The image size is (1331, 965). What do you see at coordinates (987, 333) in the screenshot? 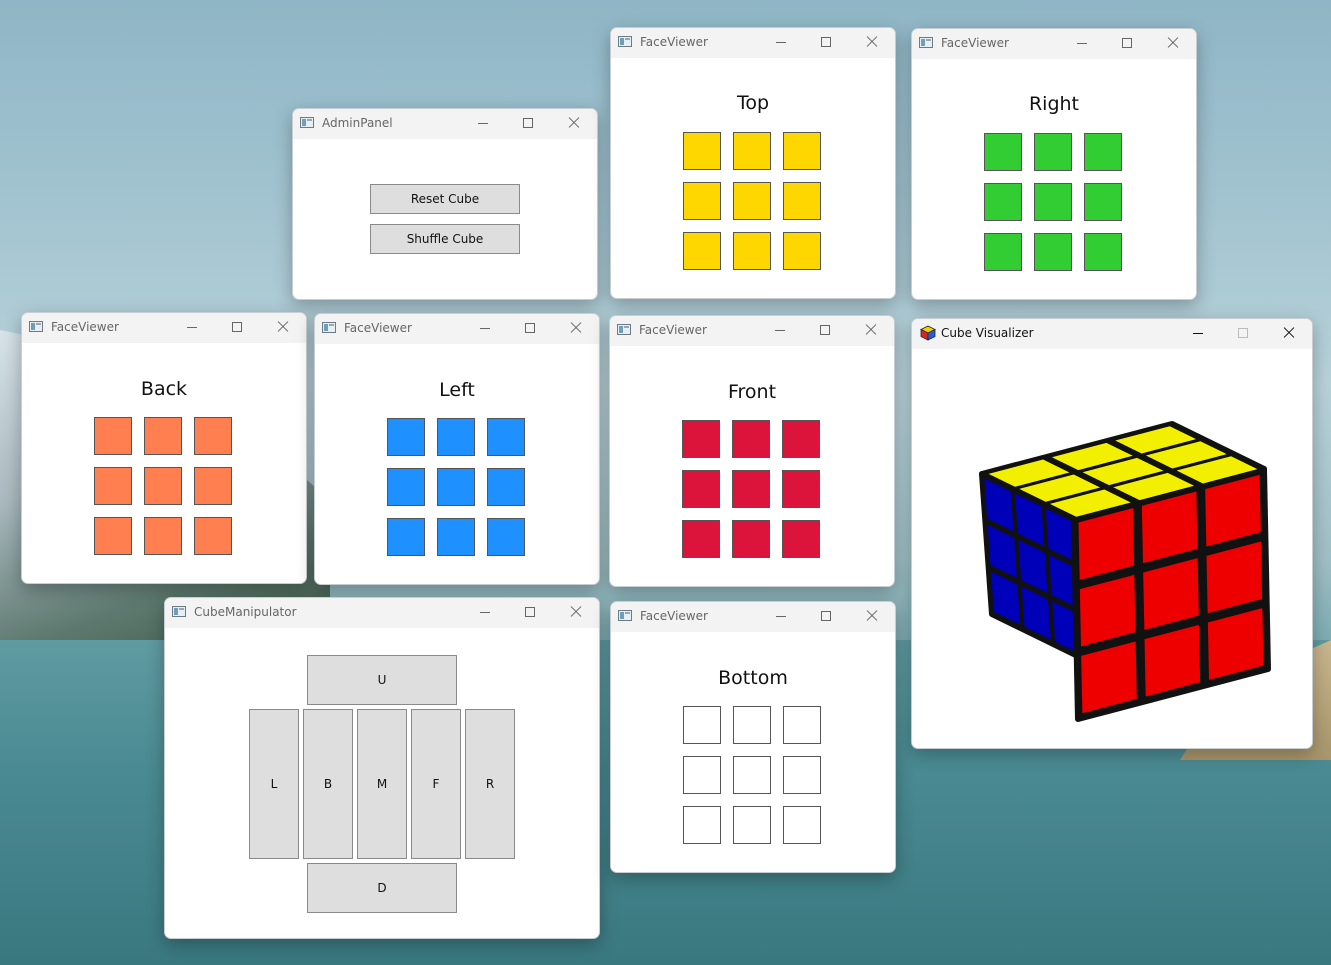
I see `window-title: Cube Visualizer` at bounding box center [987, 333].